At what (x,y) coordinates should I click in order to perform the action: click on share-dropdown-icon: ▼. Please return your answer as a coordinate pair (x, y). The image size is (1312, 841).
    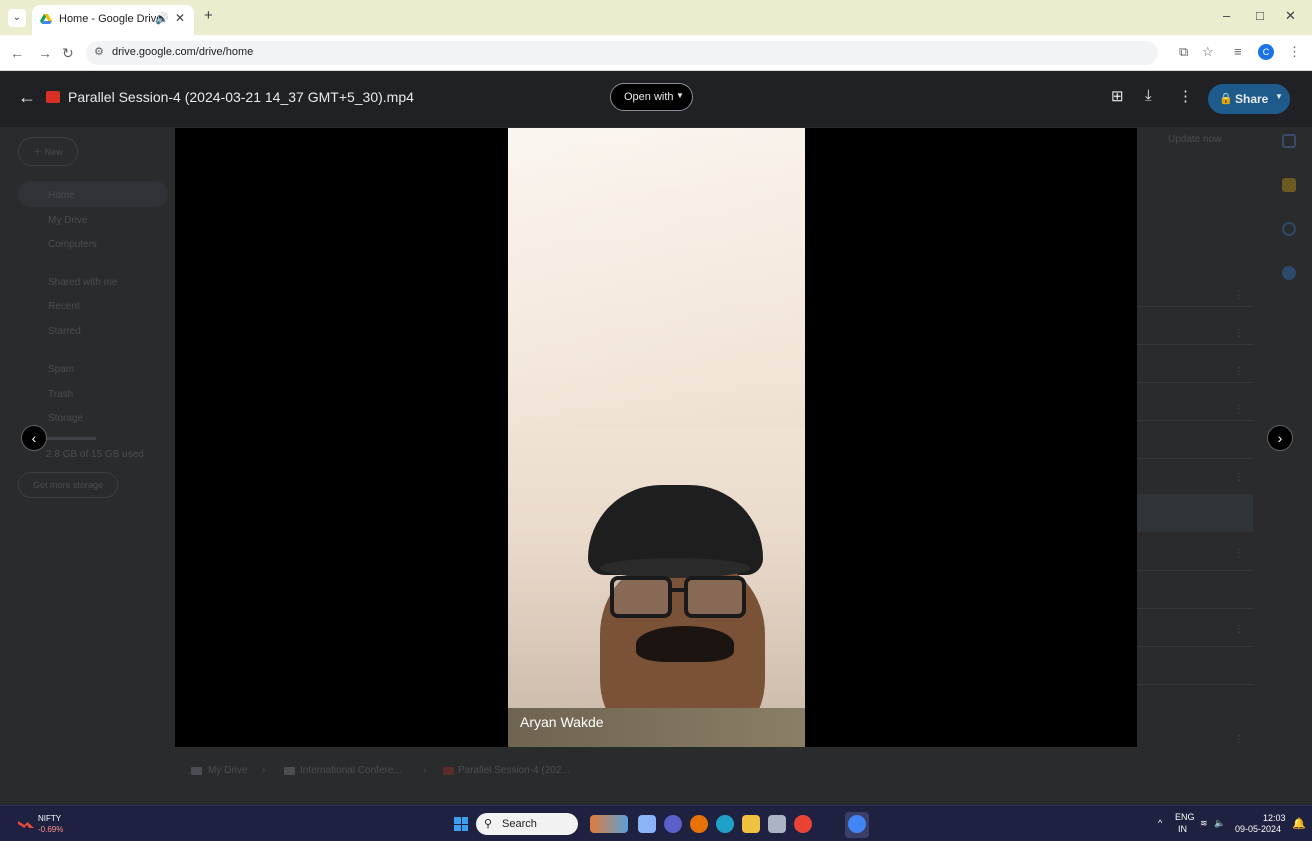
    Looking at the image, I should click on (1279, 96).